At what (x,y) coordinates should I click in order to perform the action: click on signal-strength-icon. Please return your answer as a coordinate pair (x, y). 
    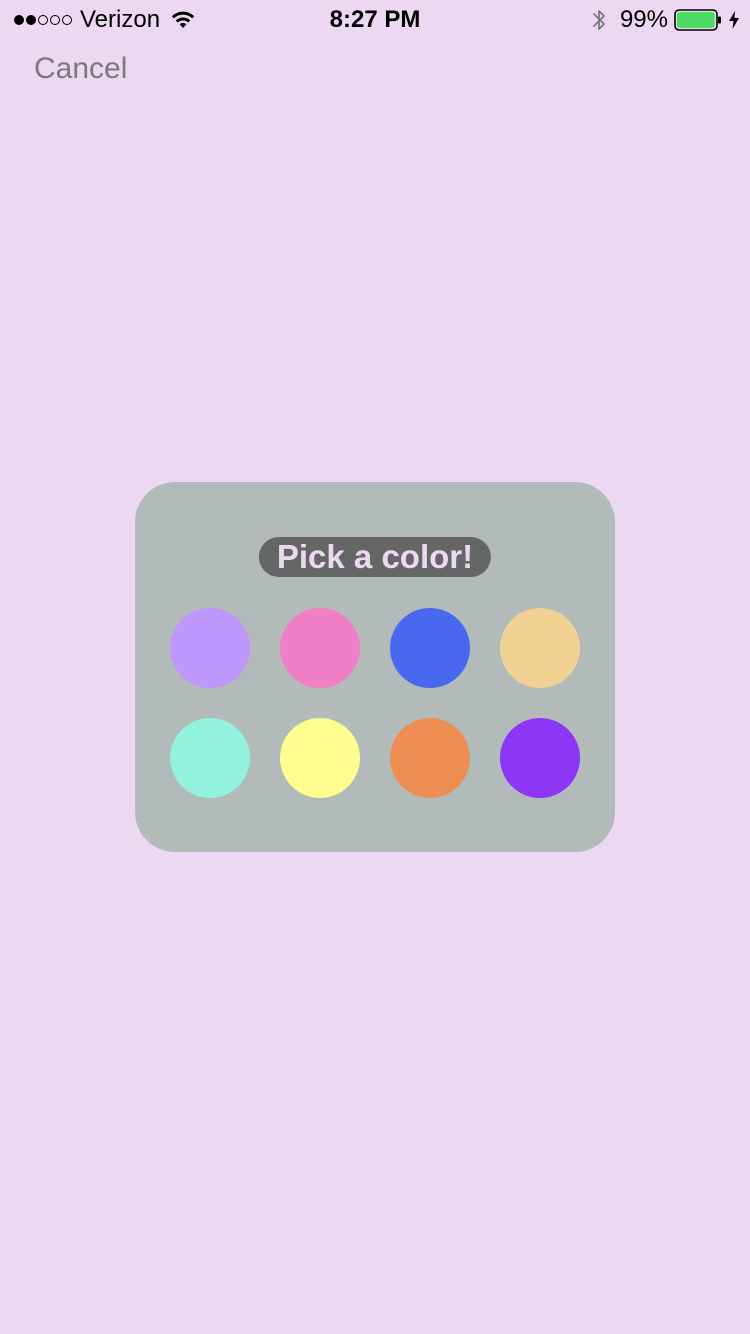
    Looking at the image, I should click on (43, 20).